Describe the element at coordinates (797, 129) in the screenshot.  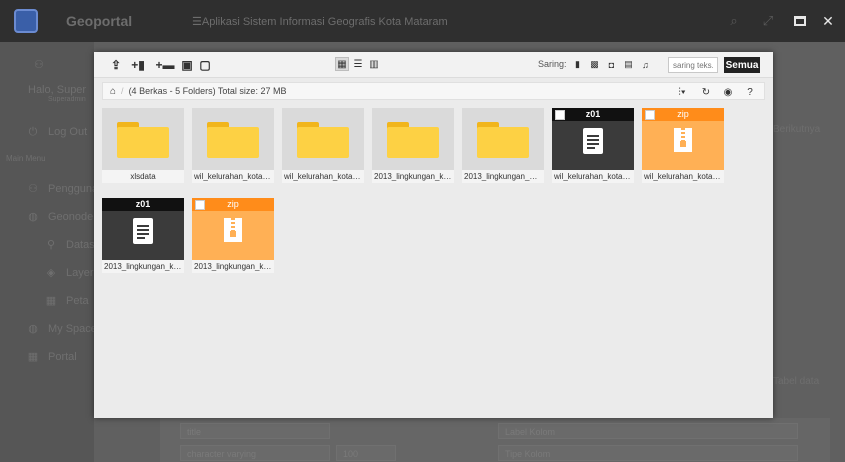
I see `bg-next-text: Berikutnya` at that location.